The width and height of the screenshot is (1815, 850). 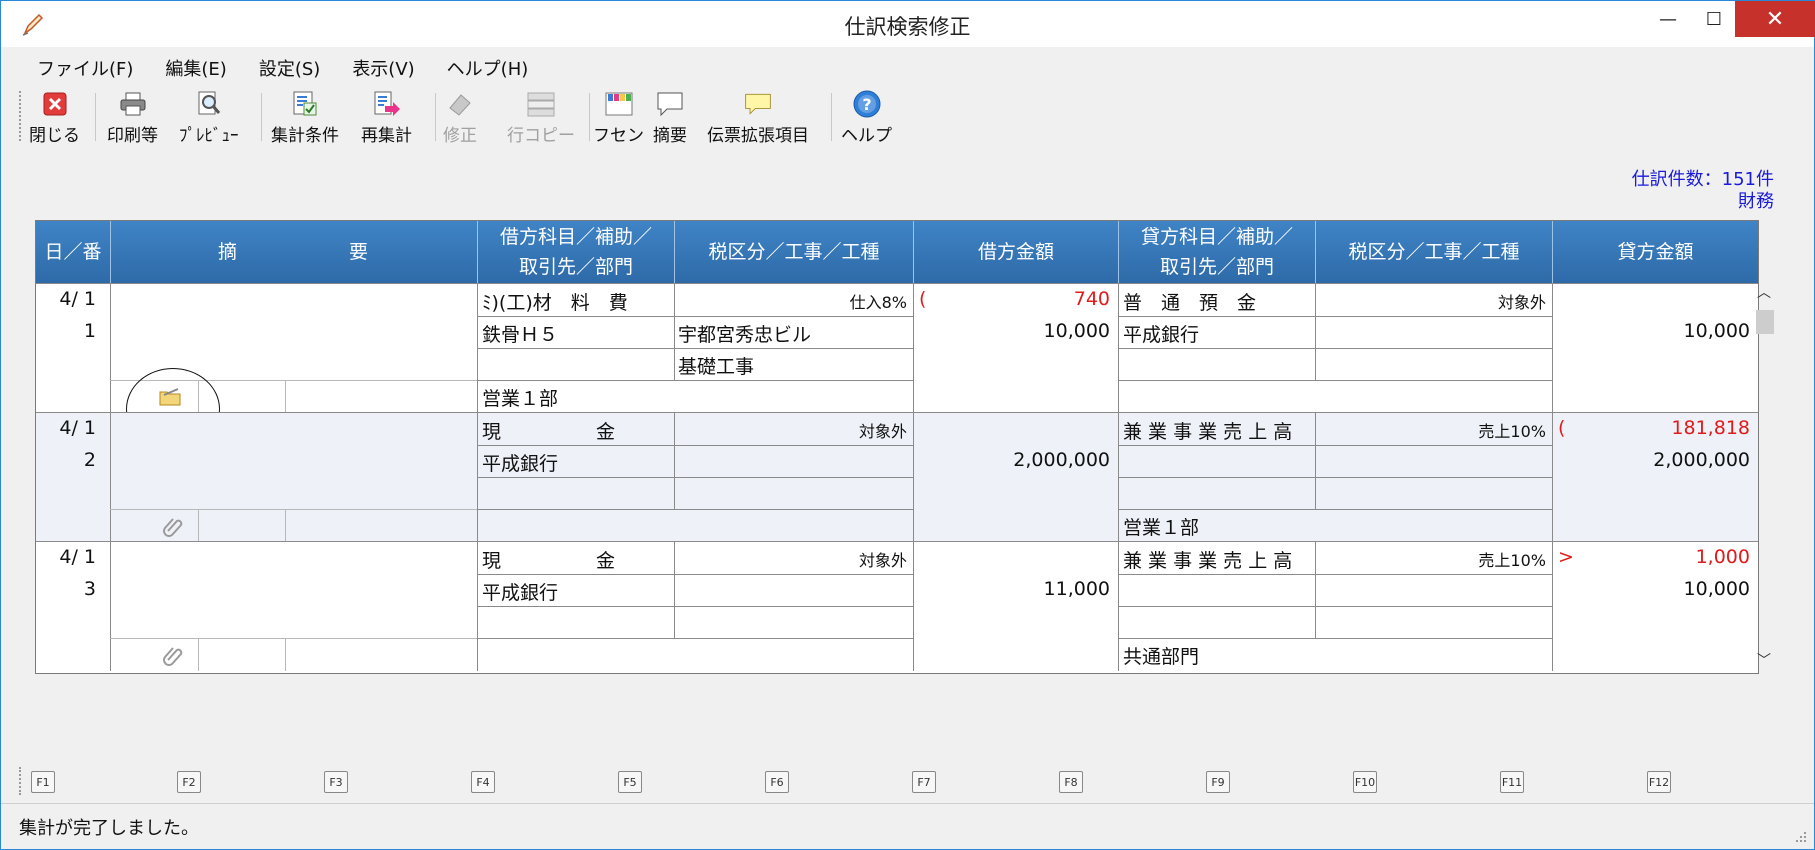 I want to click on yellow-note-icon, so click(x=758, y=104).